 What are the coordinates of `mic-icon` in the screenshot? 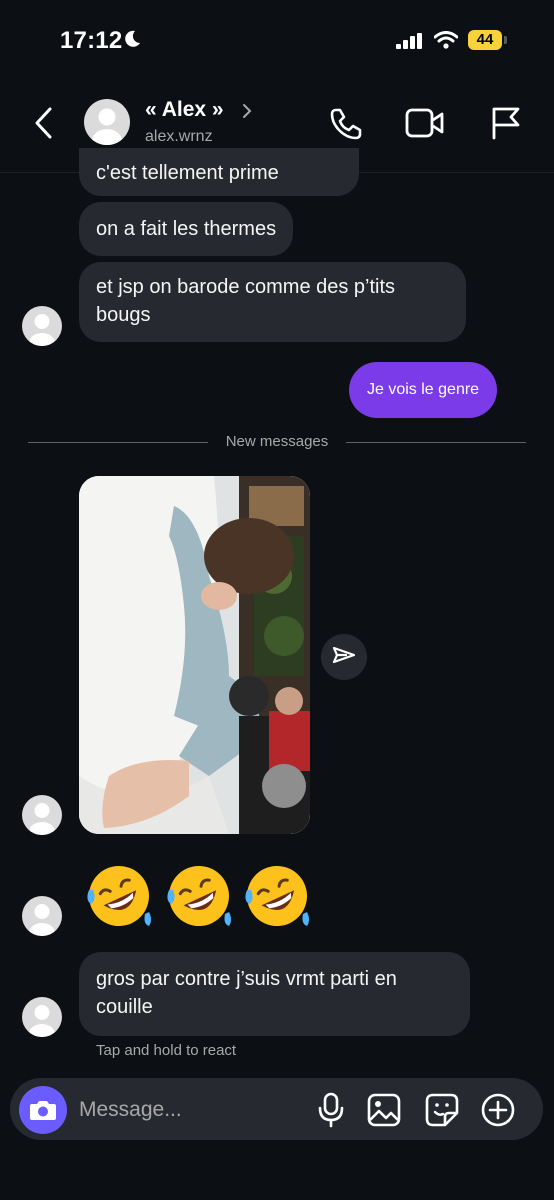 It's located at (331, 1112).